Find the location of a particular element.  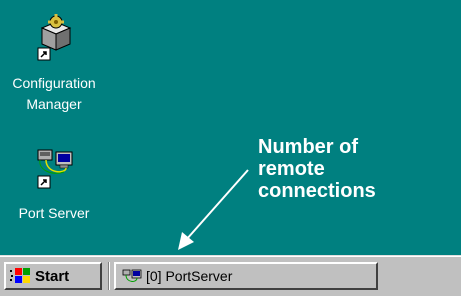

start-button: Start is located at coordinates (53, 276).